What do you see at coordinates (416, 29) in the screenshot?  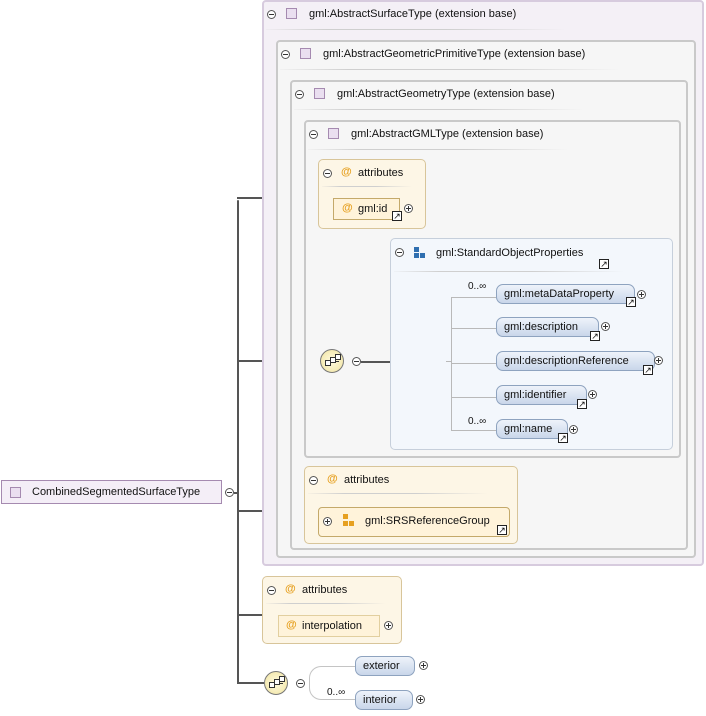 I see `ext1-title-separator` at bounding box center [416, 29].